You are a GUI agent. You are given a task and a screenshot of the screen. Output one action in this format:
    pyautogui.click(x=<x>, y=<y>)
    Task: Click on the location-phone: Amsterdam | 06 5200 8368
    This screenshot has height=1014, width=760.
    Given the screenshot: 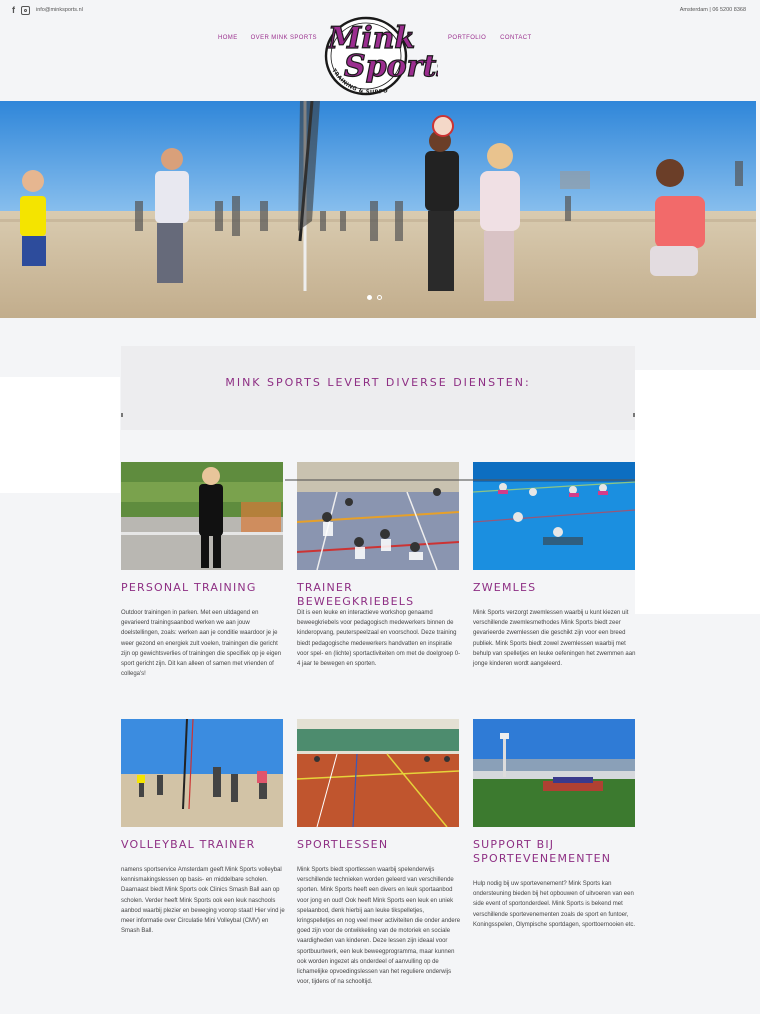 What is the action you would take?
    pyautogui.click(x=712, y=10)
    